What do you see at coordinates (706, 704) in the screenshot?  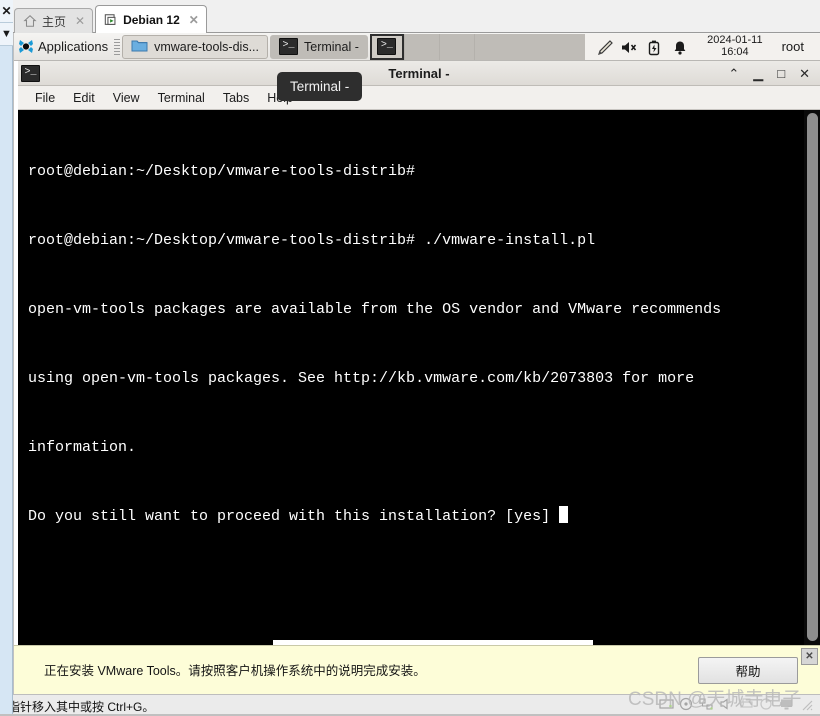 I see `network-adapter-icon` at bounding box center [706, 704].